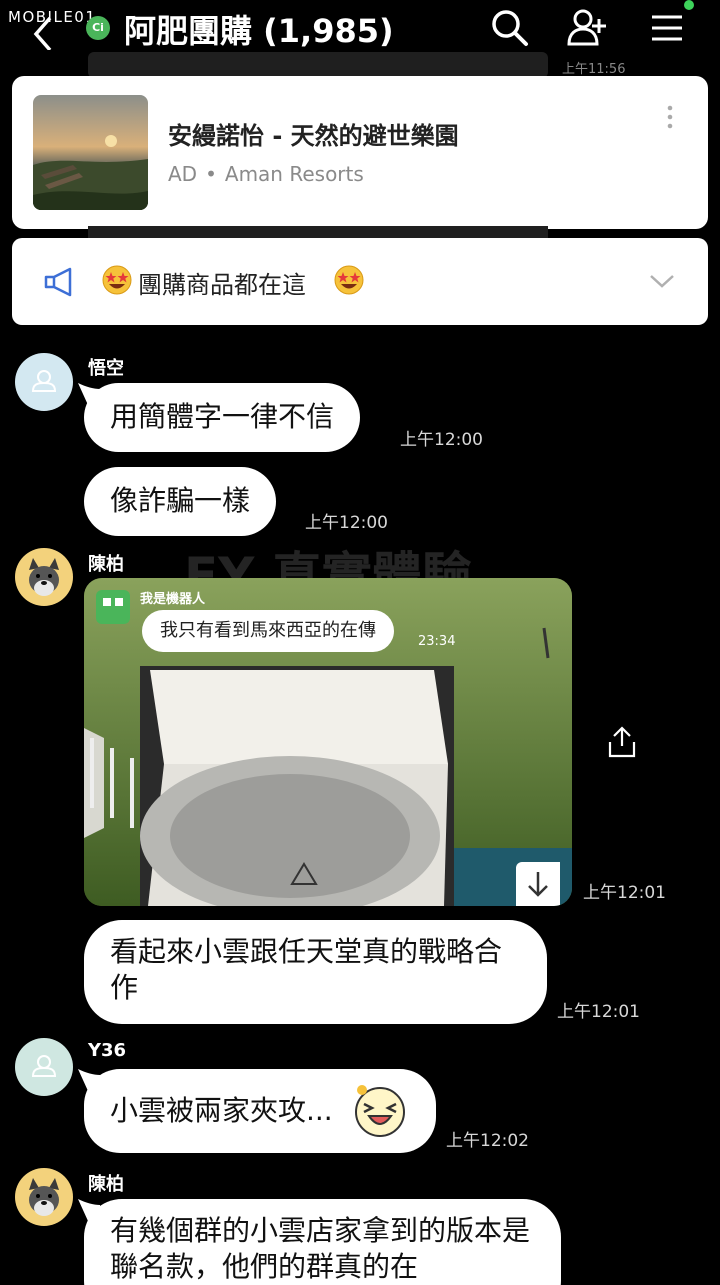 This screenshot has height=1285, width=720. What do you see at coordinates (322, 1242) in the screenshot?
I see `message-bubble: 有幾個群的小雲店家拿到的版本是聯名款，他們的群真的在` at bounding box center [322, 1242].